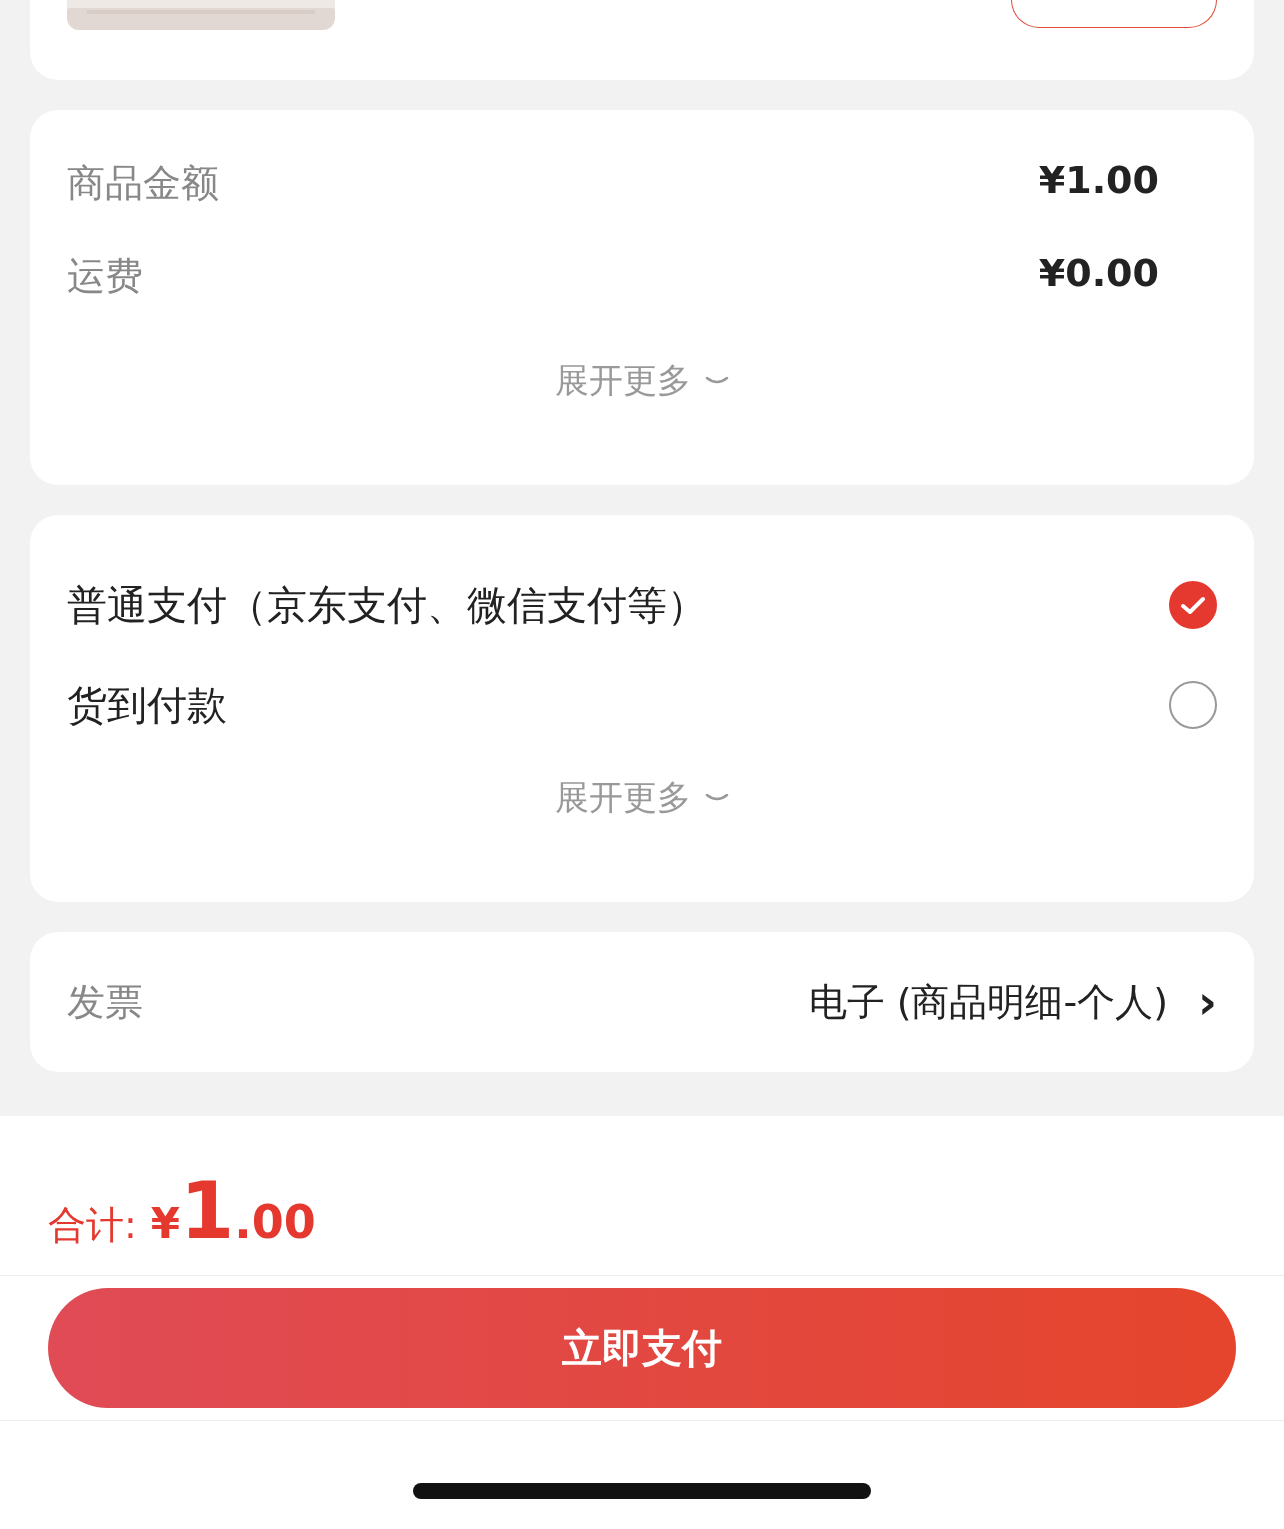 Image resolution: width=1284 pixels, height=1529 pixels. Describe the element at coordinates (147, 705) in the screenshot. I see `payment-option-label: 货到付款` at that location.